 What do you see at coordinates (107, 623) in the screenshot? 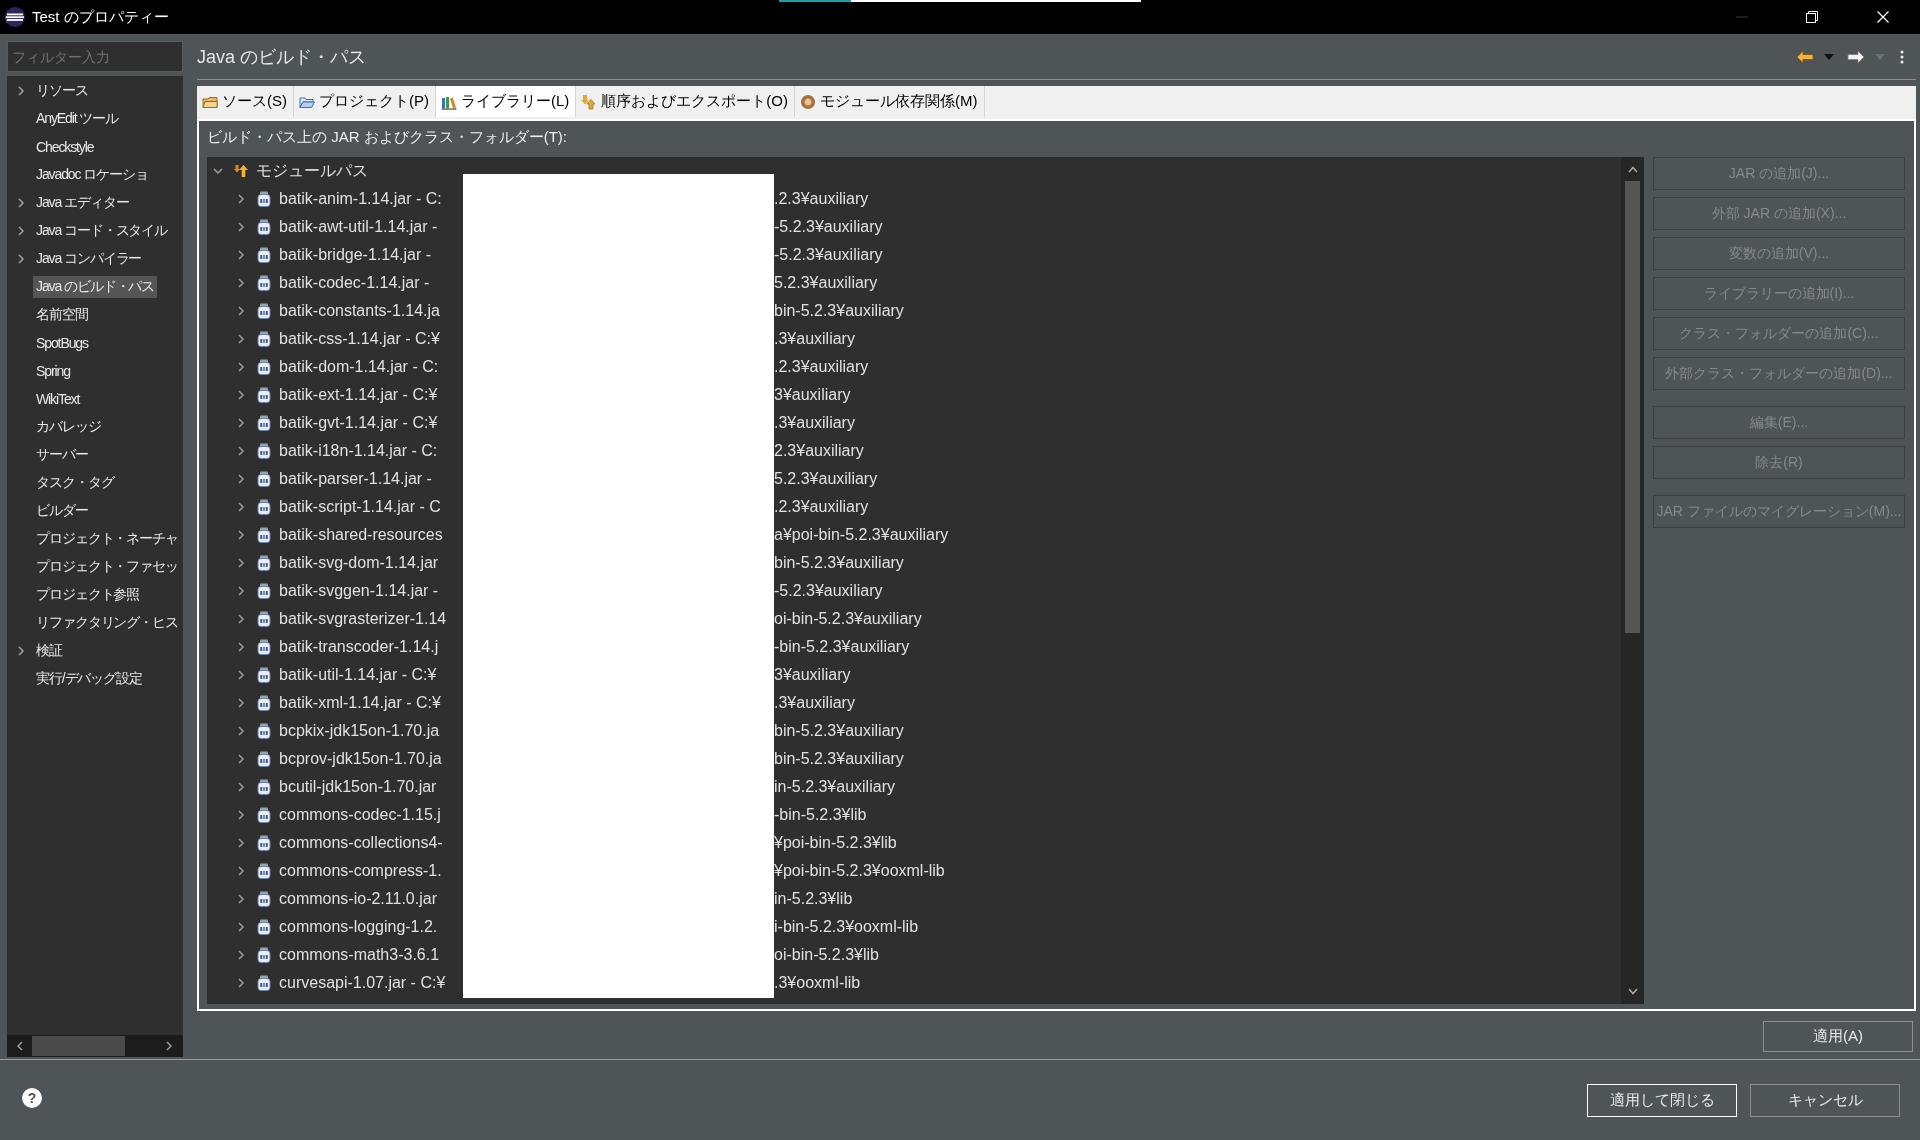
I see `sidebar-item: リファクタリング・ヒス` at bounding box center [107, 623].